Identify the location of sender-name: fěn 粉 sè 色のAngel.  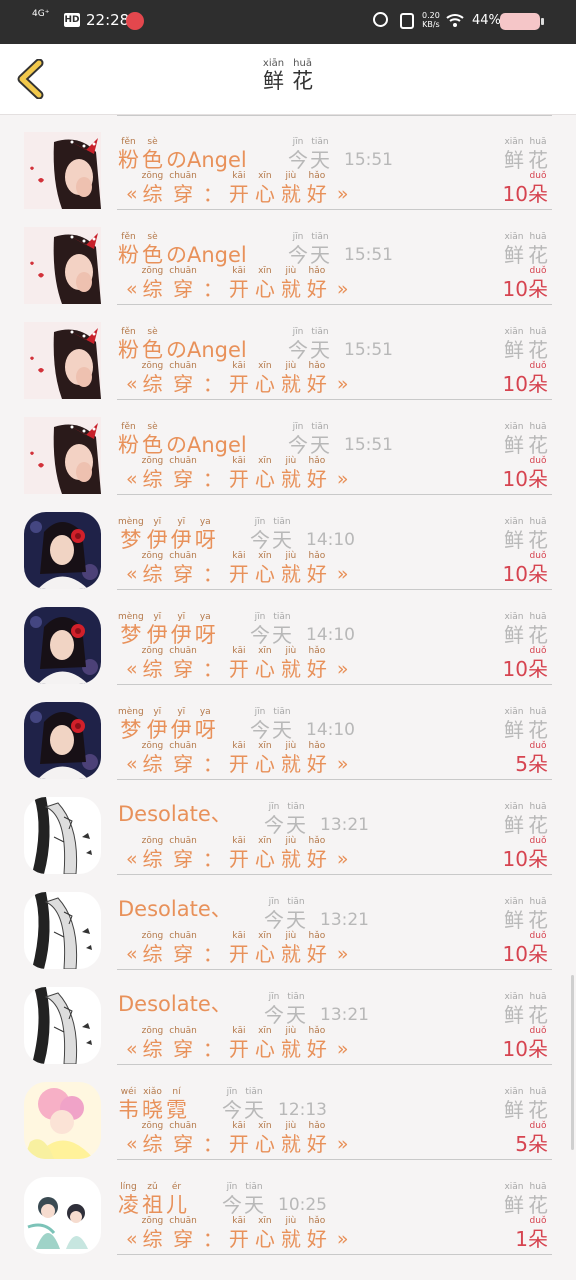
(182, 154).